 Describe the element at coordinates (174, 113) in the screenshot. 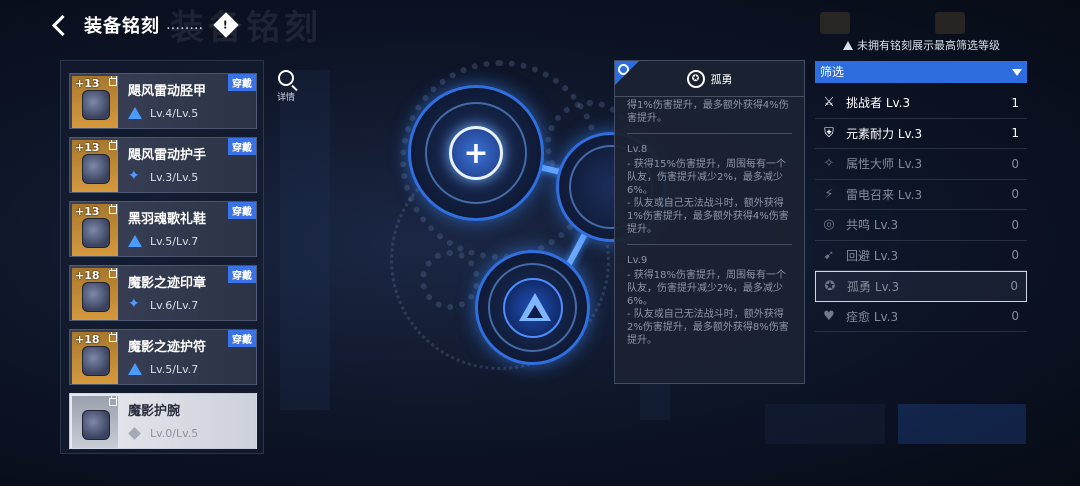

I see `equipment-level: Lv.4/Lv.5` at that location.